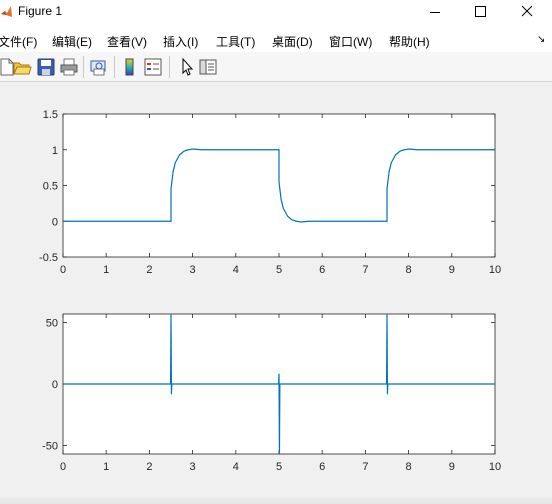  What do you see at coordinates (18, 41) in the screenshot?
I see `menu-file: 文件(F)` at bounding box center [18, 41].